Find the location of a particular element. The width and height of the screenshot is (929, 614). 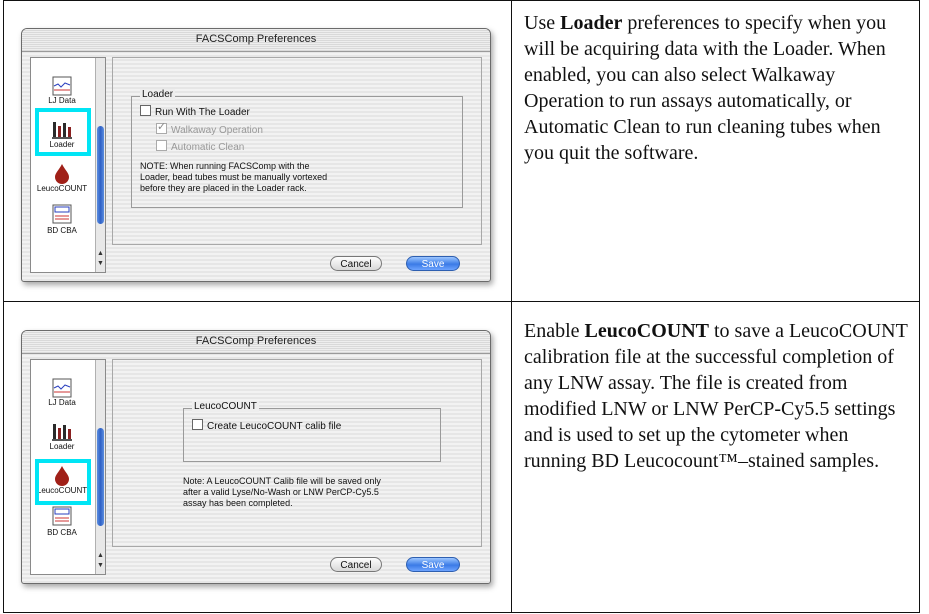

checkbox-label: Run With The Loader is located at coordinates (202, 112).